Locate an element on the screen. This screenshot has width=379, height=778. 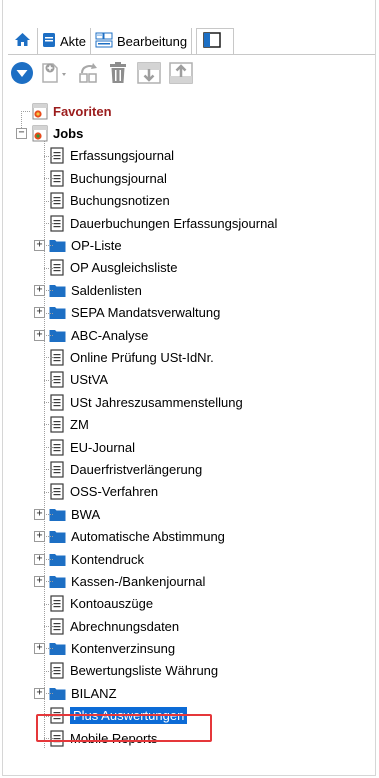
tree-item-label: EU-Journal is located at coordinates (103, 447).